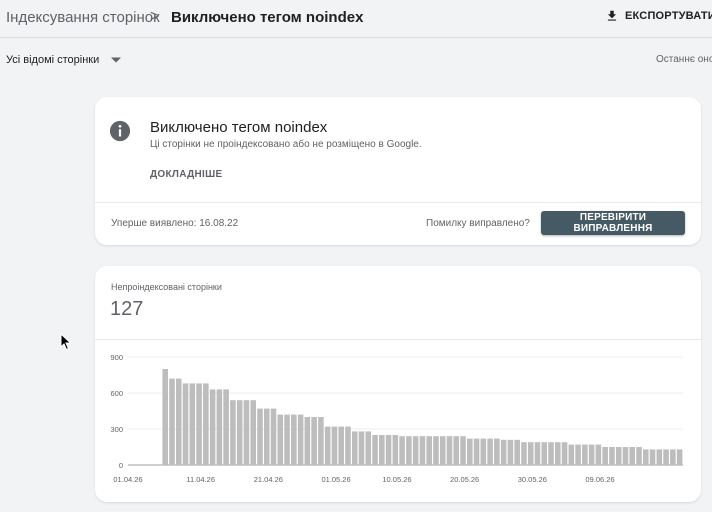 The width and height of the screenshot is (712, 512). I want to click on breadcrumb-parent: Індексування сторінок, so click(83, 17).